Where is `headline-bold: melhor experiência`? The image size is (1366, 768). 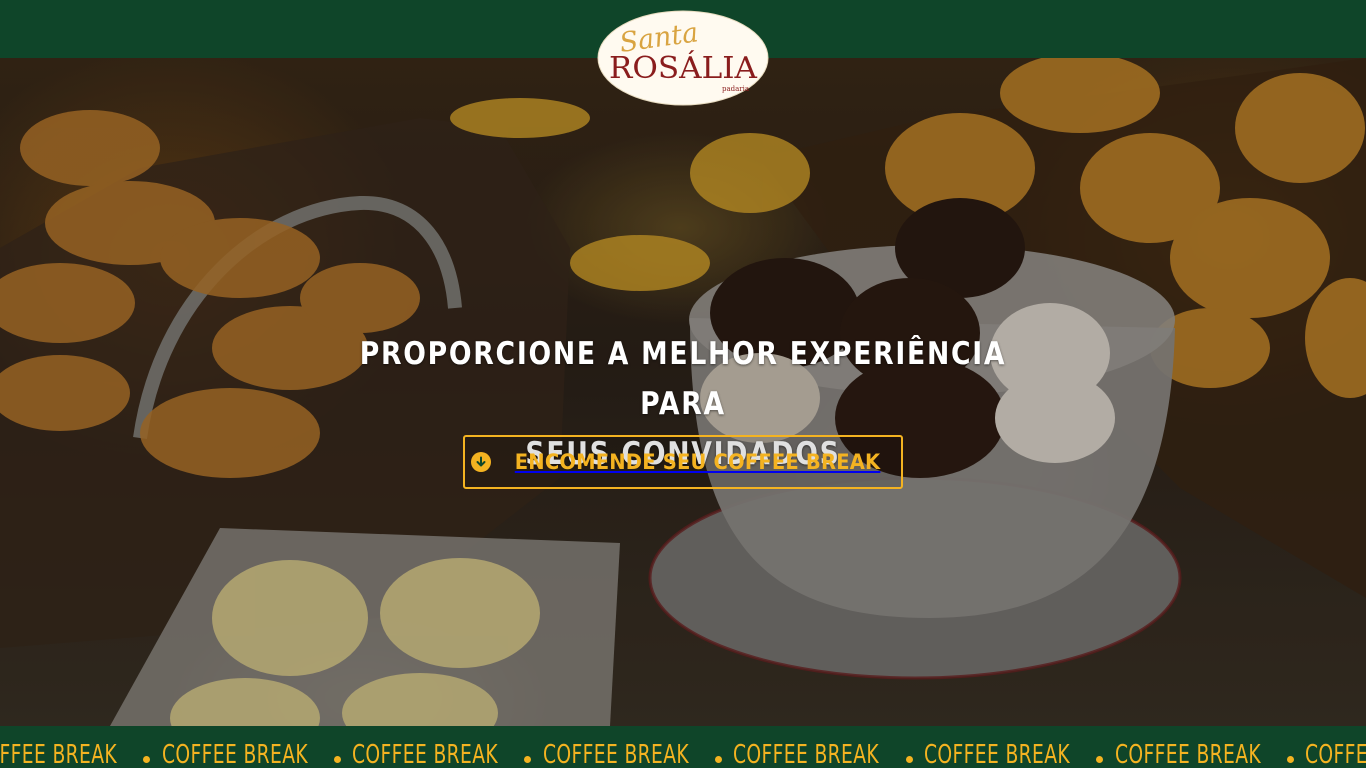 headline-bold: melhor experiência is located at coordinates (824, 353).